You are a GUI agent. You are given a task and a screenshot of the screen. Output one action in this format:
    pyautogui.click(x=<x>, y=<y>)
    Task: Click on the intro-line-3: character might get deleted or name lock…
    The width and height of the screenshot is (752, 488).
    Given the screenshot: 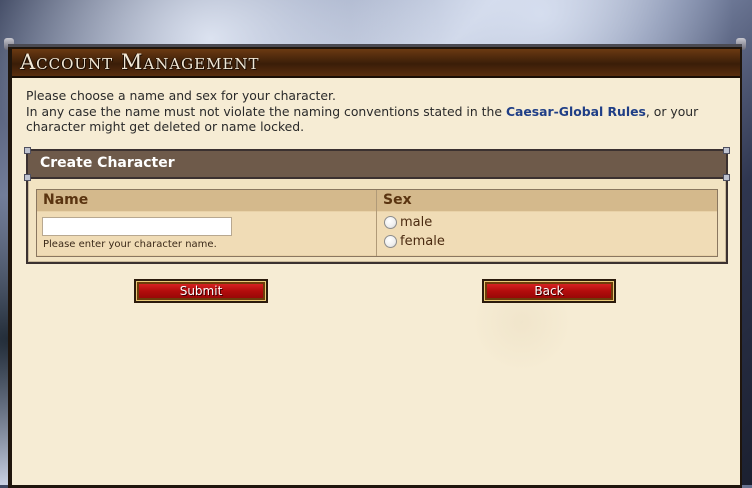 What is the action you would take?
    pyautogui.click(x=165, y=126)
    